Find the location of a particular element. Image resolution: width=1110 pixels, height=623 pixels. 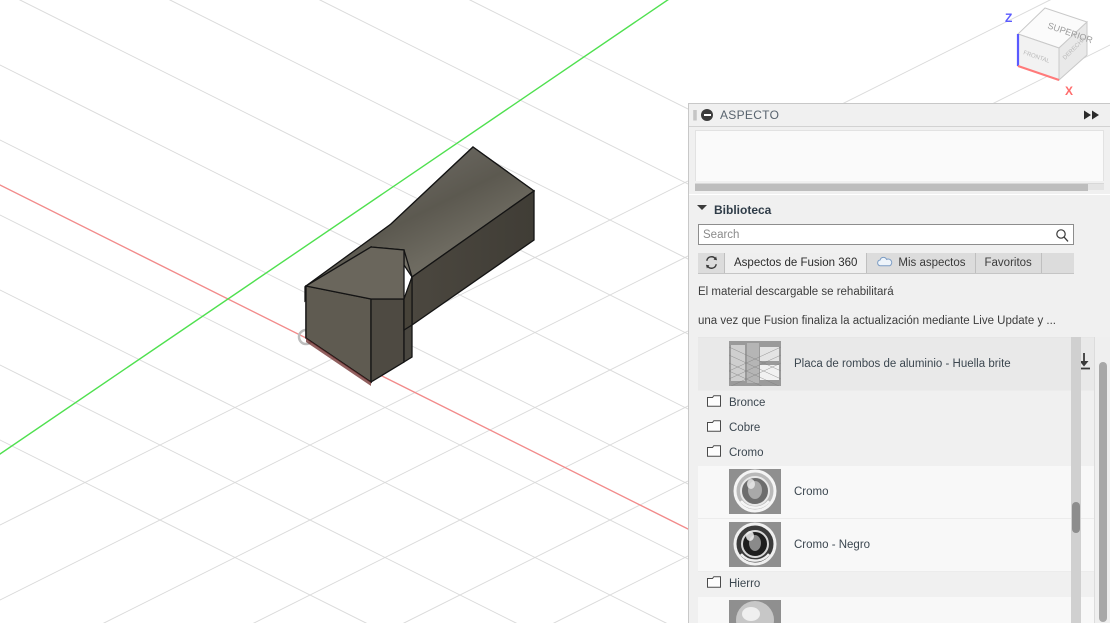

chrome-sphere-thumbnail is located at coordinates (755, 492).